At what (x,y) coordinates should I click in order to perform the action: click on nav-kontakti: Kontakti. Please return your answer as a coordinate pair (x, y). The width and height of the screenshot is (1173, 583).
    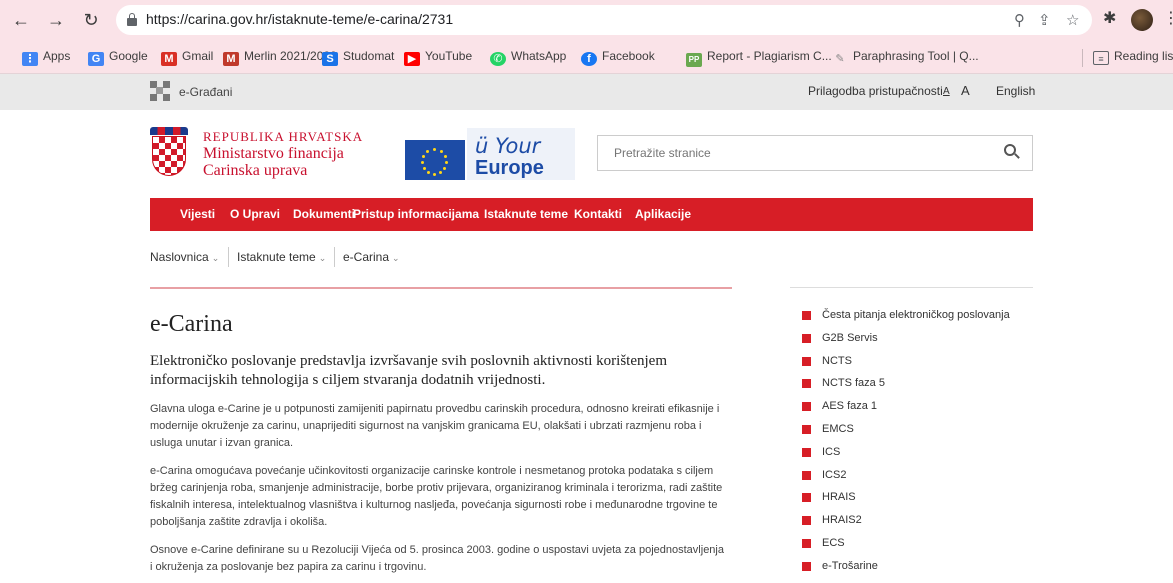
    Looking at the image, I should click on (598, 214).